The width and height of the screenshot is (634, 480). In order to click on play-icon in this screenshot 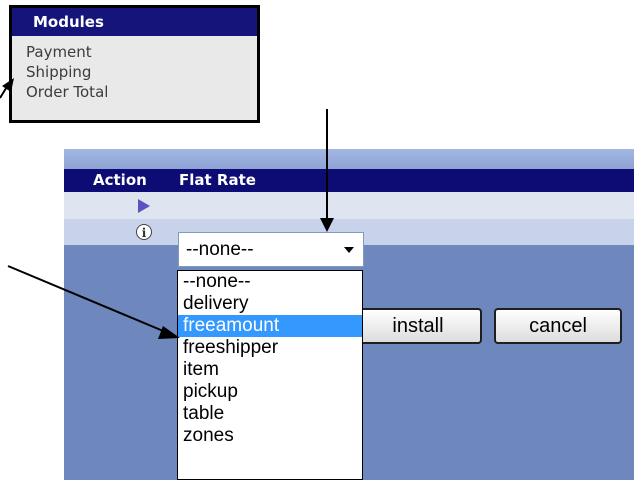, I will do `click(144, 206)`.